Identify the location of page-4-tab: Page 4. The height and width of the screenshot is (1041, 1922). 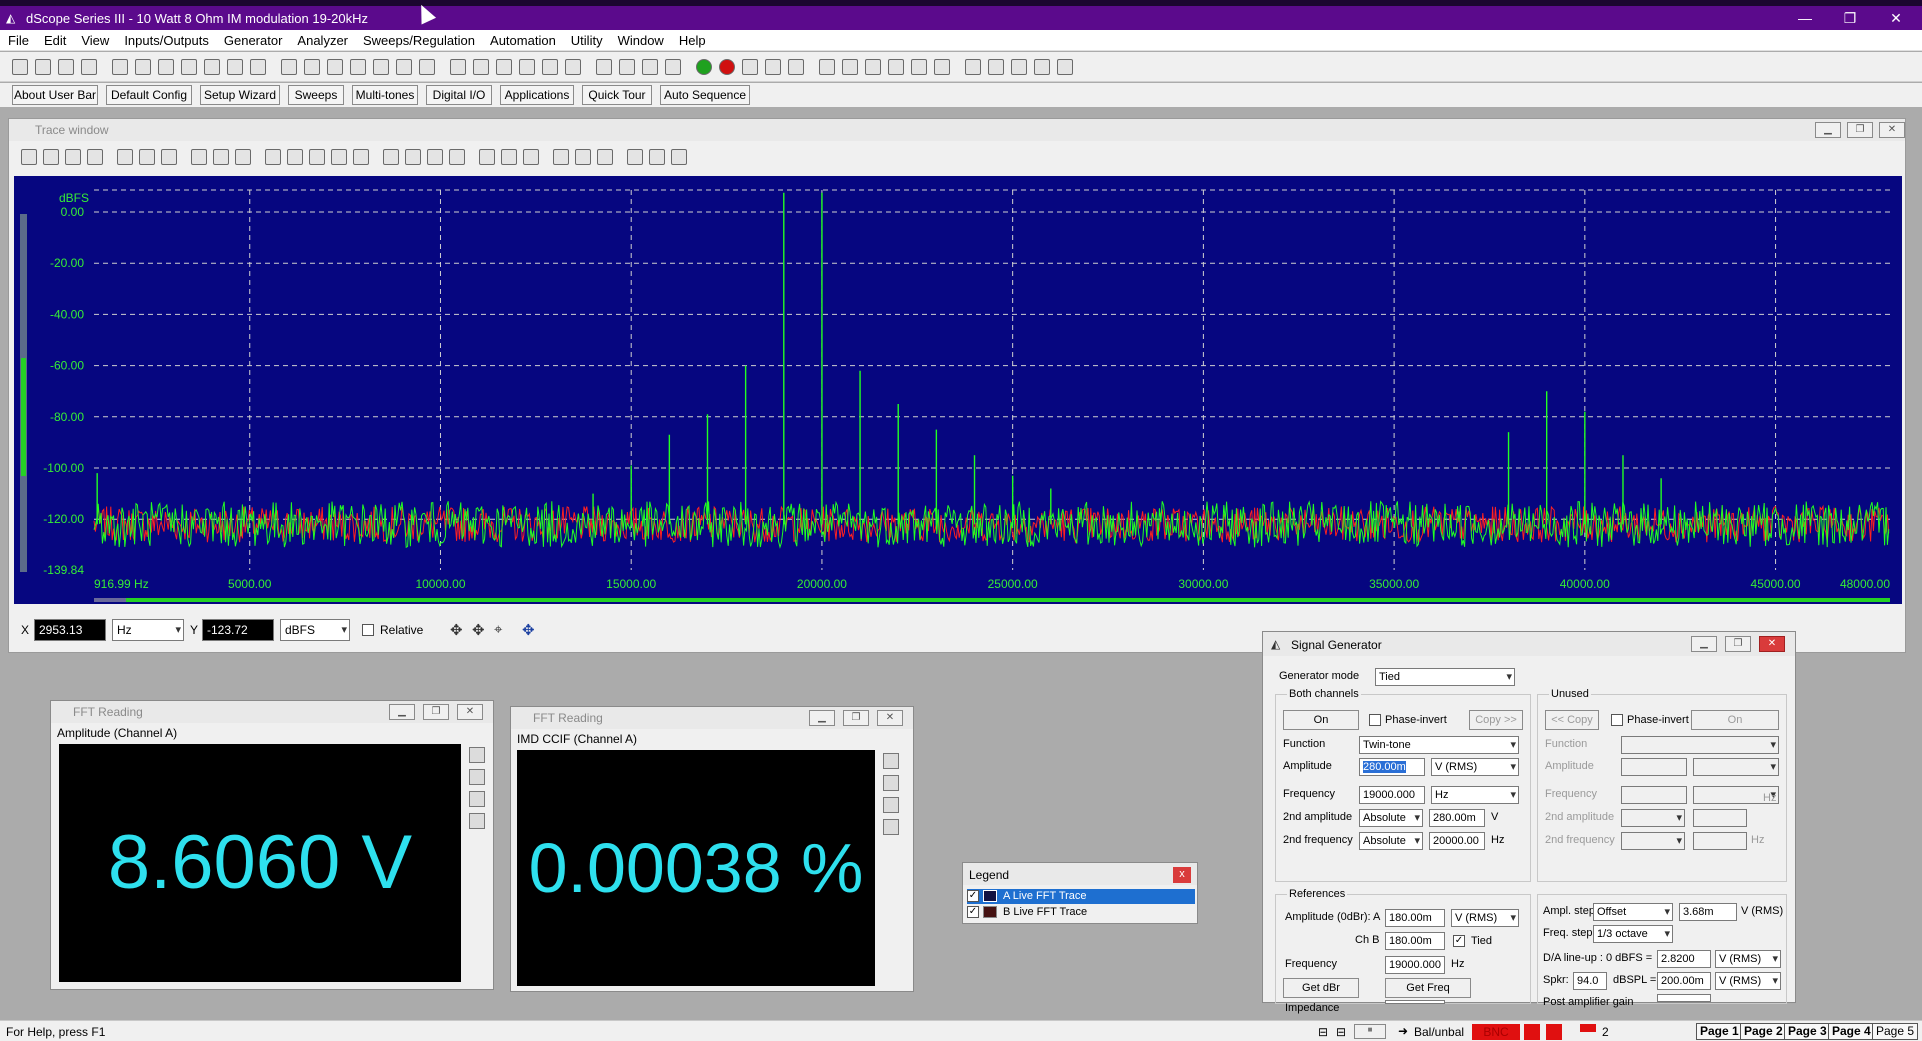
(1851, 1031).